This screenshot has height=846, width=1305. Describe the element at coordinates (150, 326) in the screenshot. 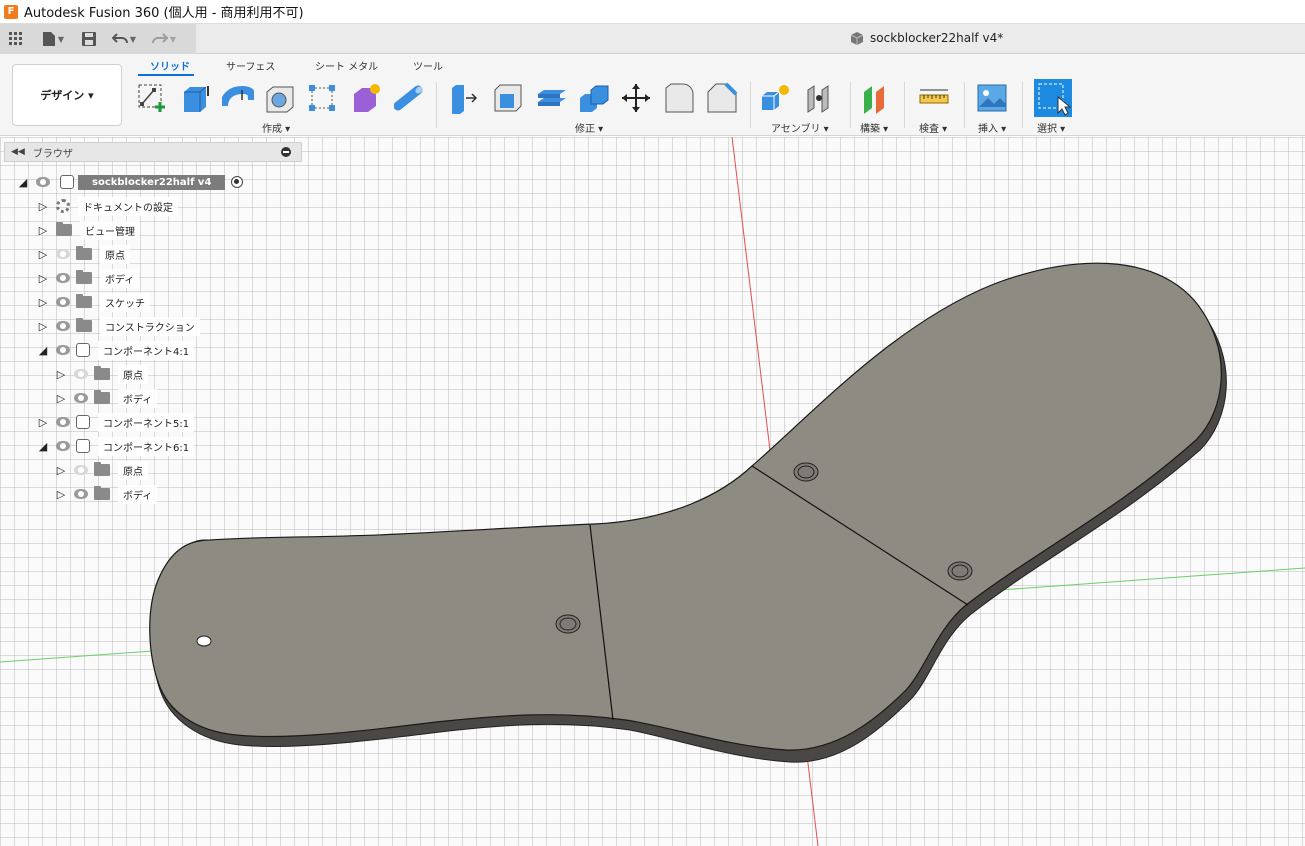

I see `tree-item-label: コンストラクション` at that location.